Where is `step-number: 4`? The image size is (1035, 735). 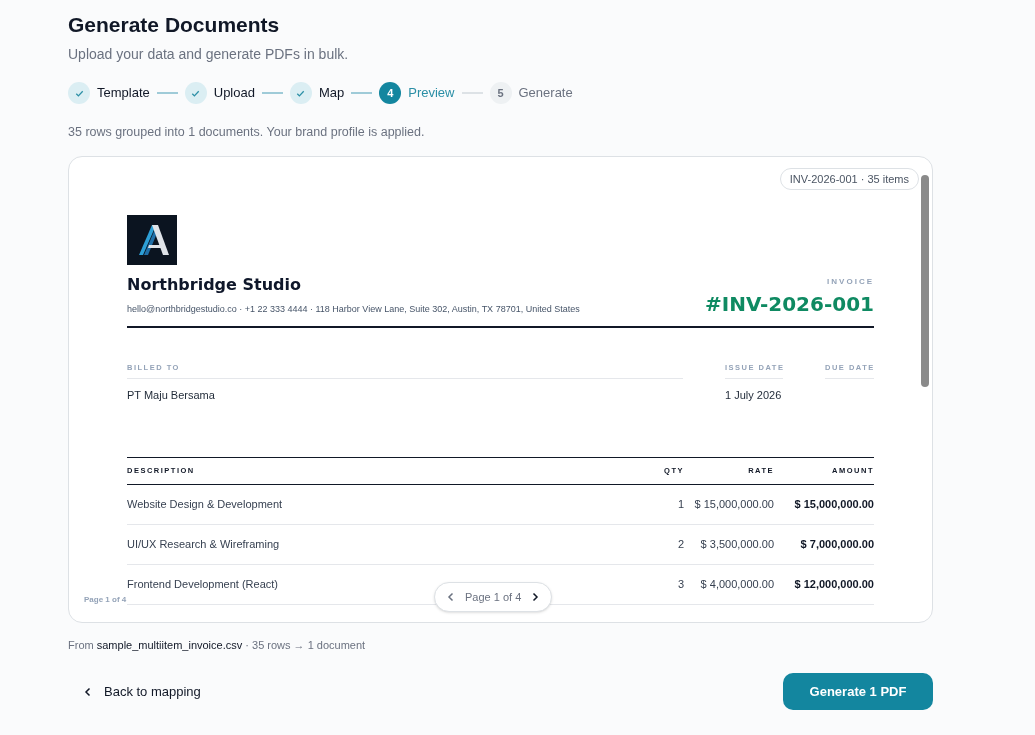 step-number: 4 is located at coordinates (390, 93).